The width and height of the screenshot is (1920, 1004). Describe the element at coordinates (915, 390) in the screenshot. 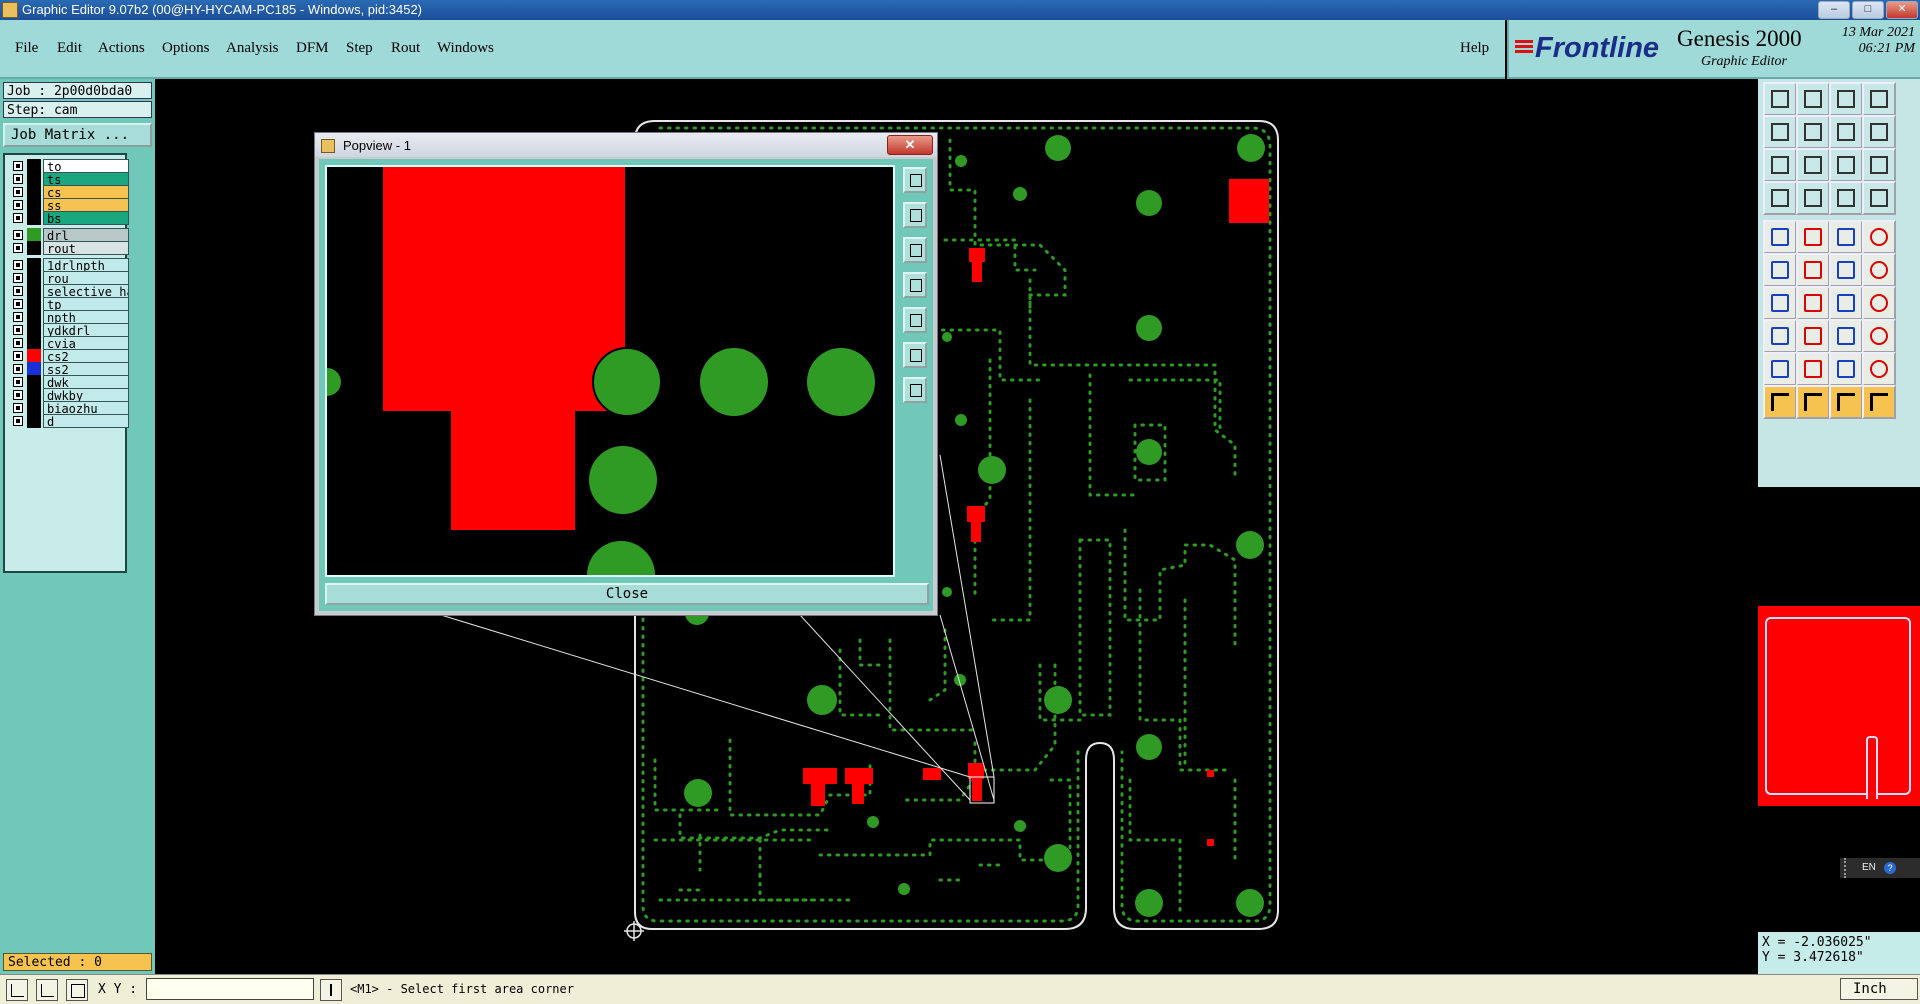

I see `pop-zoom-in-button` at that location.